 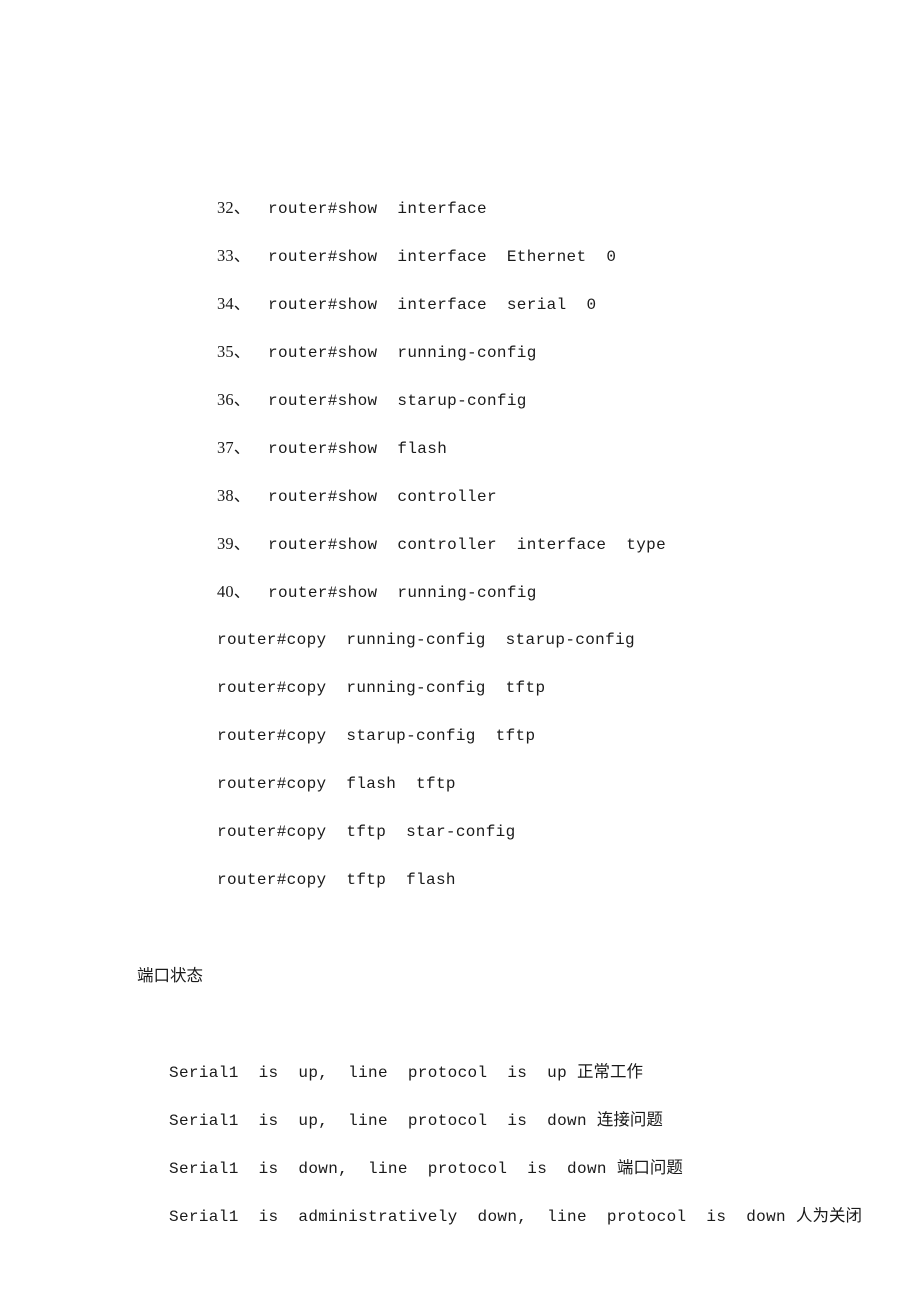 What do you see at coordinates (234, 543) in the screenshot?
I see `list-number: 39、` at bounding box center [234, 543].